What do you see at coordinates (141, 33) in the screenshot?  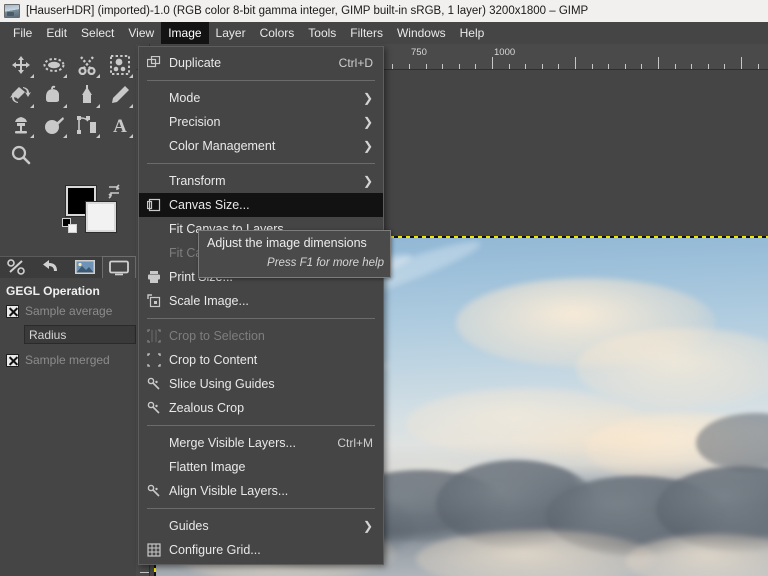 I see `menubar-item-view: View` at bounding box center [141, 33].